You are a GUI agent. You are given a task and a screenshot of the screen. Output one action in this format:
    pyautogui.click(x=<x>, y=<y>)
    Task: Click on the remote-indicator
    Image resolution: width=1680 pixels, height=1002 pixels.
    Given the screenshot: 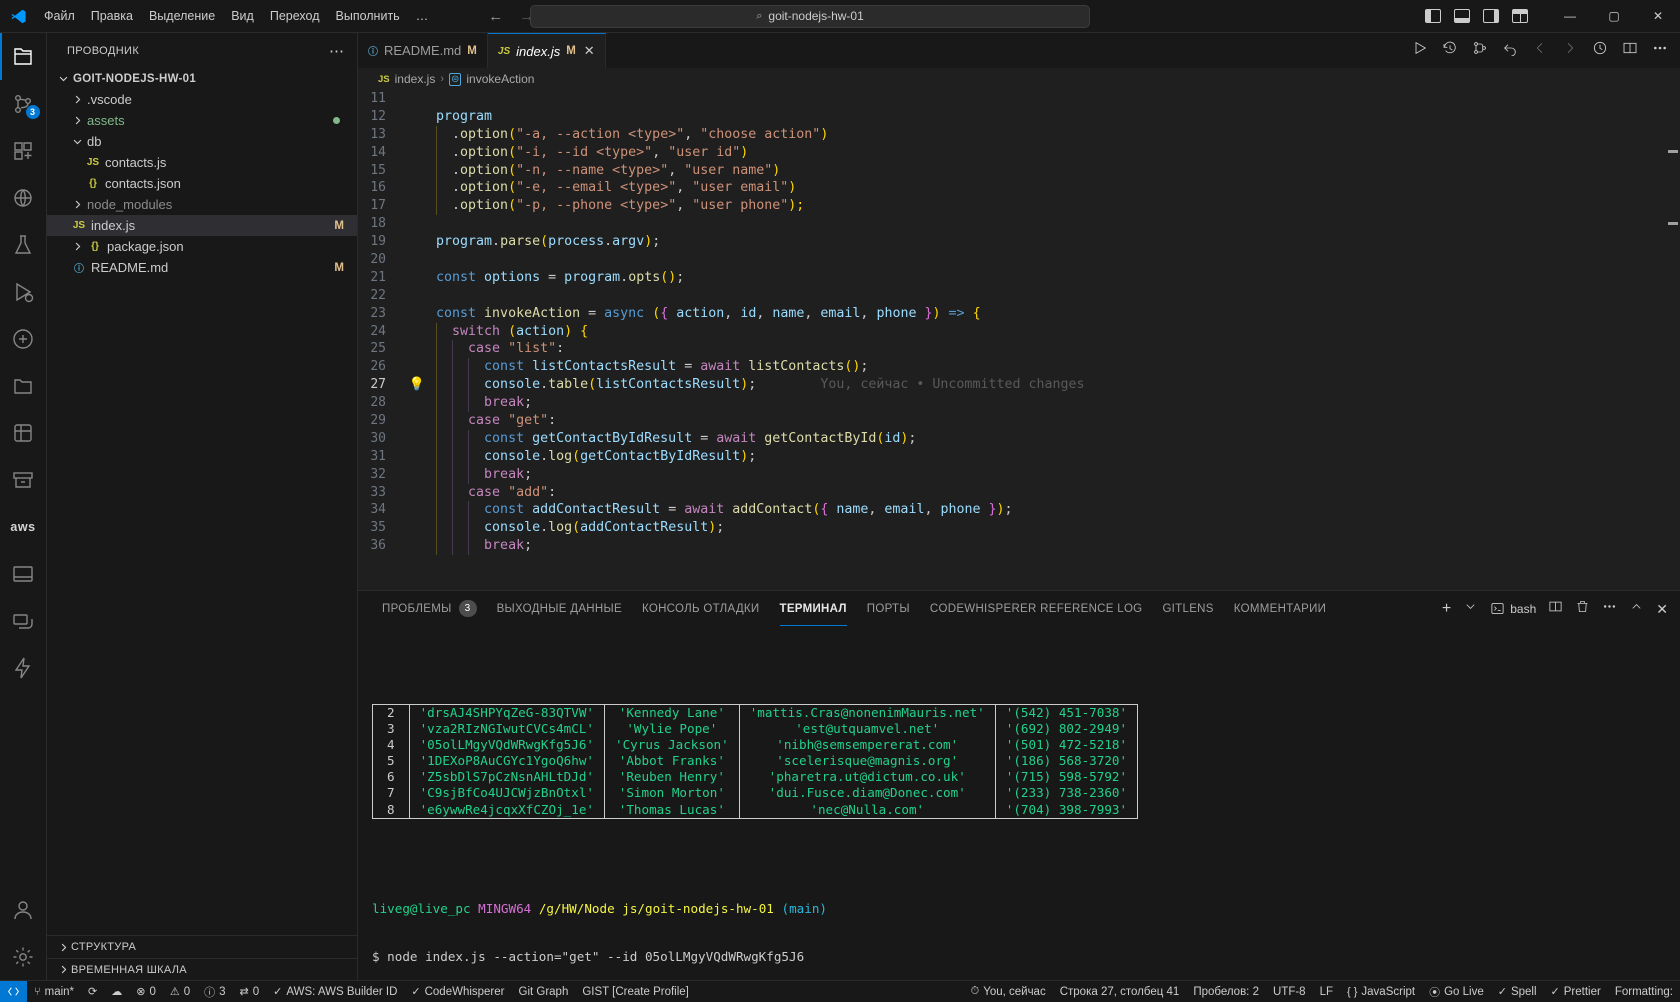 What is the action you would take?
    pyautogui.click(x=13, y=991)
    